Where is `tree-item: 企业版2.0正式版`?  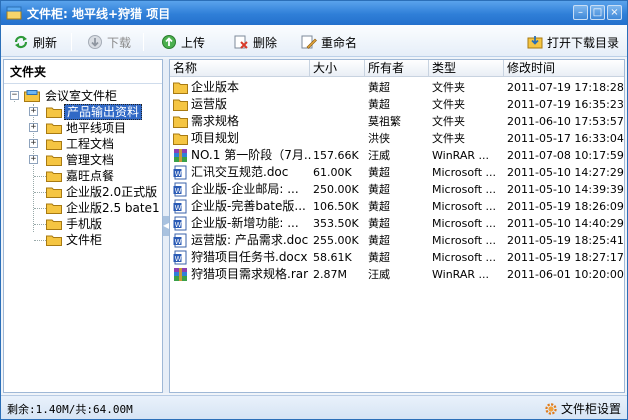
tree-item: 企业版2.0正式版 is located at coordinates (83, 192).